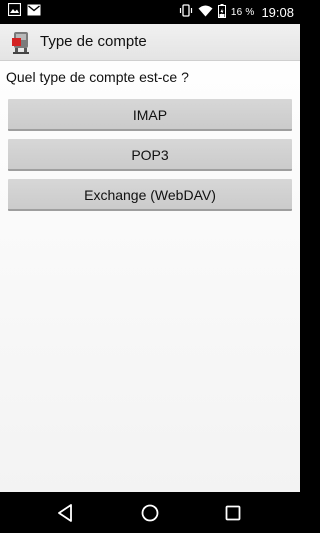 This screenshot has width=320, height=533. I want to click on imap-button: IMAP, so click(150, 115).